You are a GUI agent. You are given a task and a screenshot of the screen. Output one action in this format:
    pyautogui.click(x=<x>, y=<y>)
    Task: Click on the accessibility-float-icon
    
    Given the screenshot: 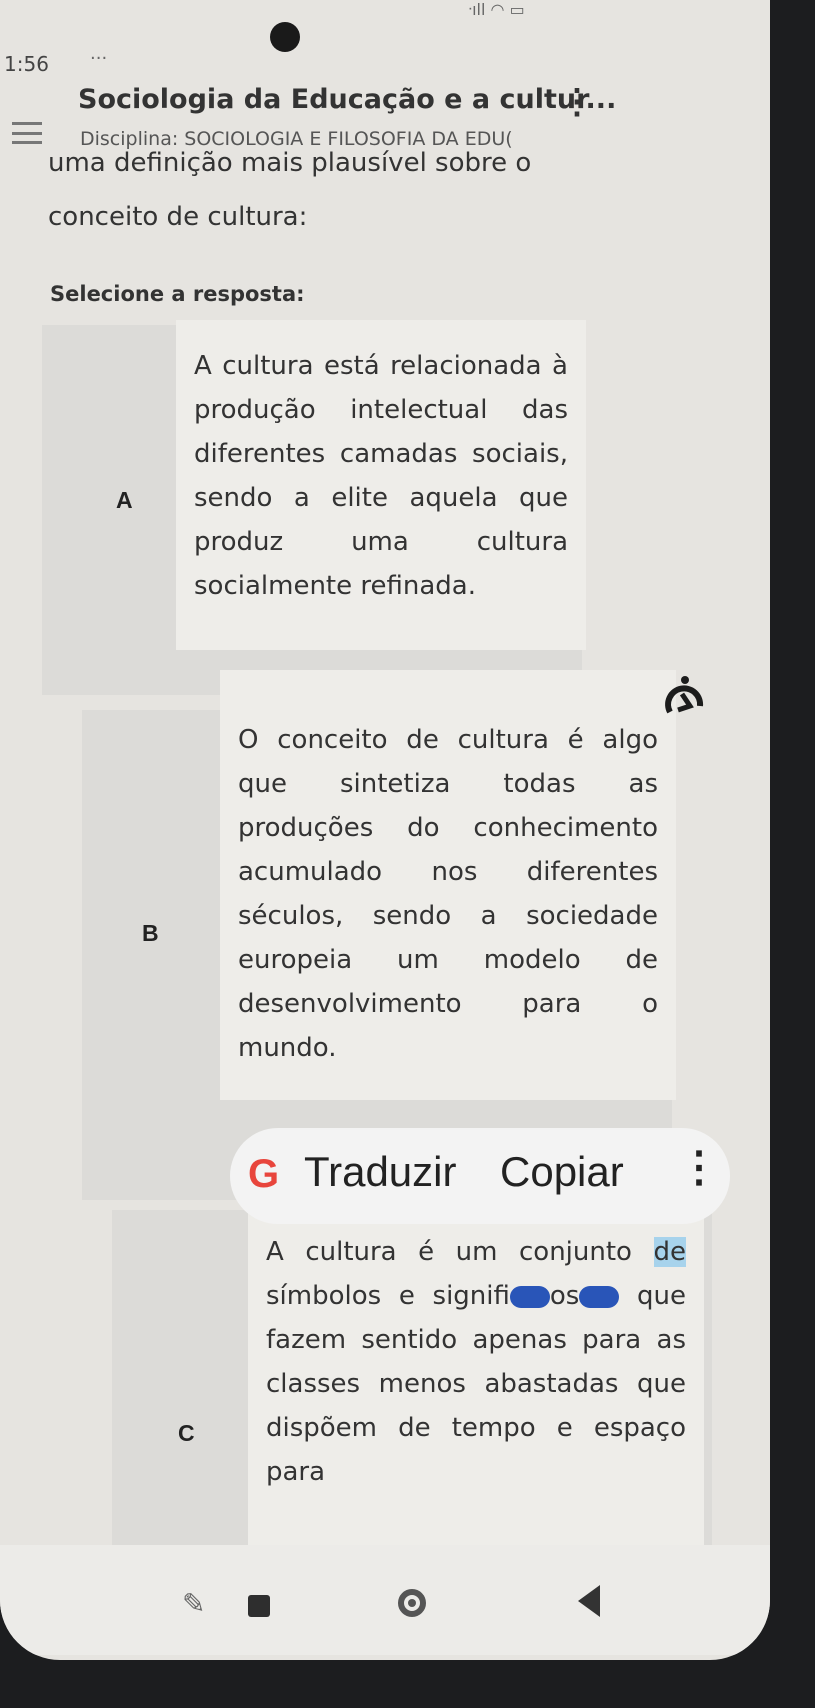 What is the action you would take?
    pyautogui.click(x=685, y=702)
    